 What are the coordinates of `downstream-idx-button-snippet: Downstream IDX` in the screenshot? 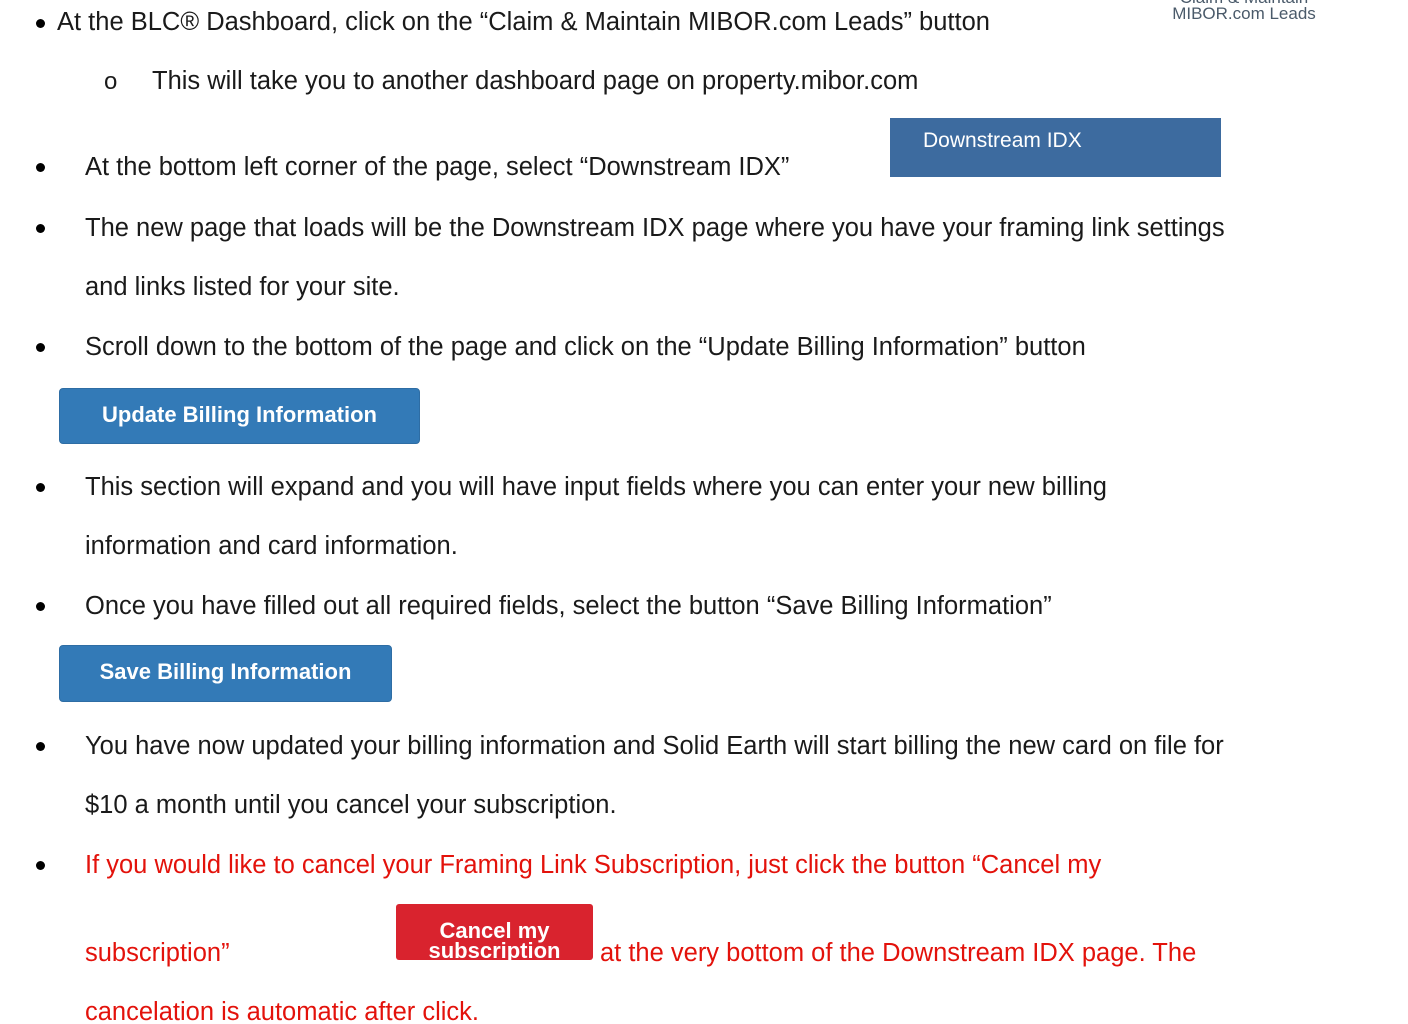 It's located at (1055, 147).